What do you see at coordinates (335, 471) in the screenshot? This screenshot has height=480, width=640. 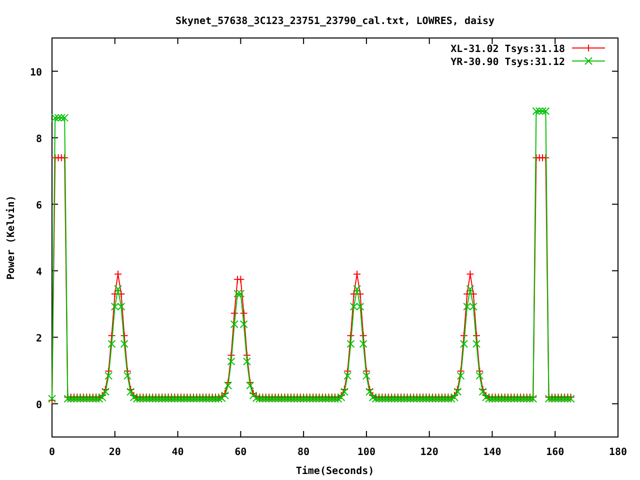 I see `x-axis-label: Time(Seconds)` at bounding box center [335, 471].